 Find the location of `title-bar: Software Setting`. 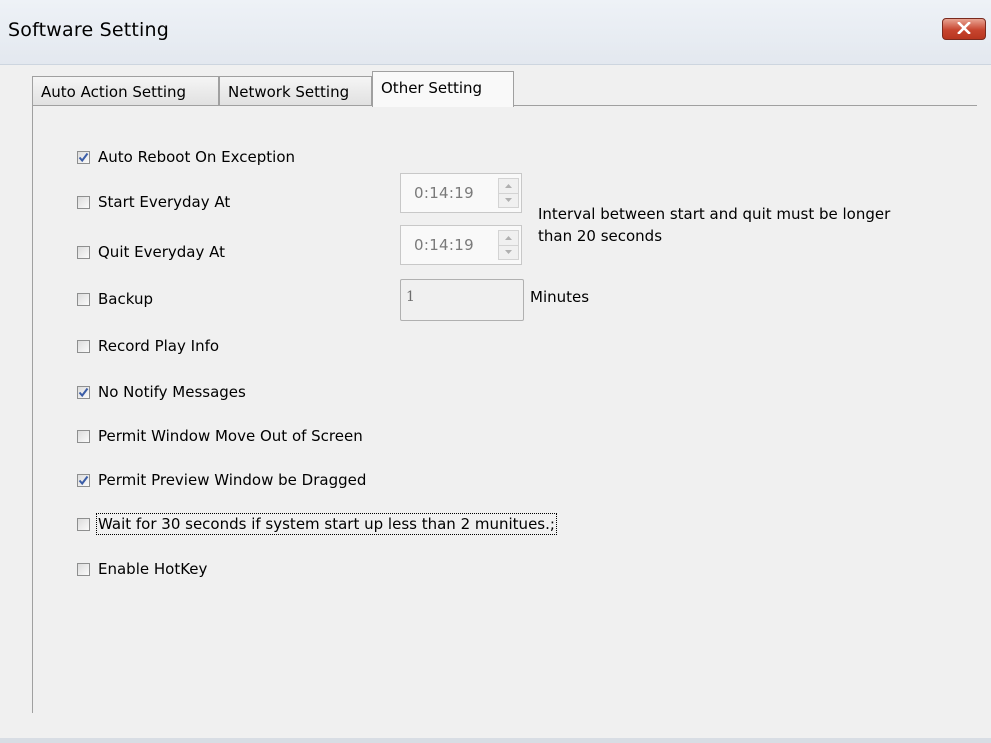

title-bar: Software Setting is located at coordinates (495, 32).